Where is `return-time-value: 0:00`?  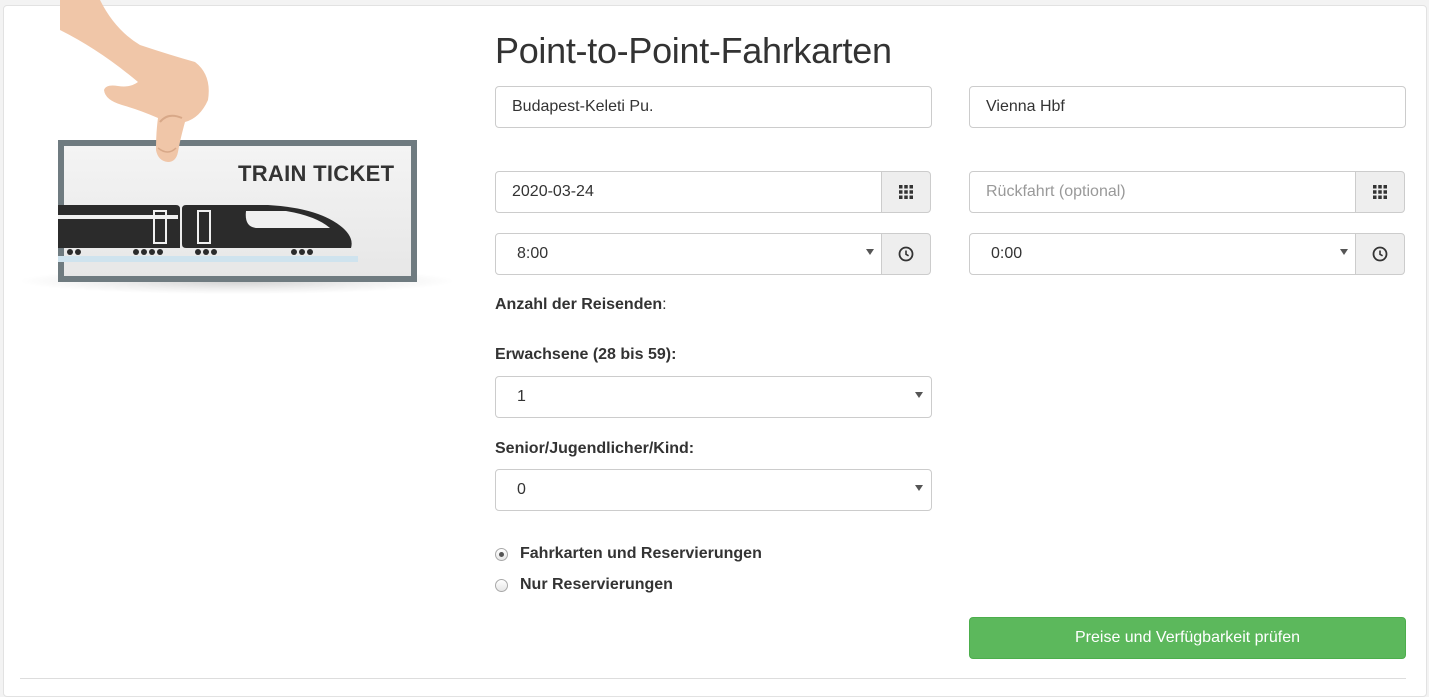
return-time-value: 0:00 is located at coordinates (1007, 253).